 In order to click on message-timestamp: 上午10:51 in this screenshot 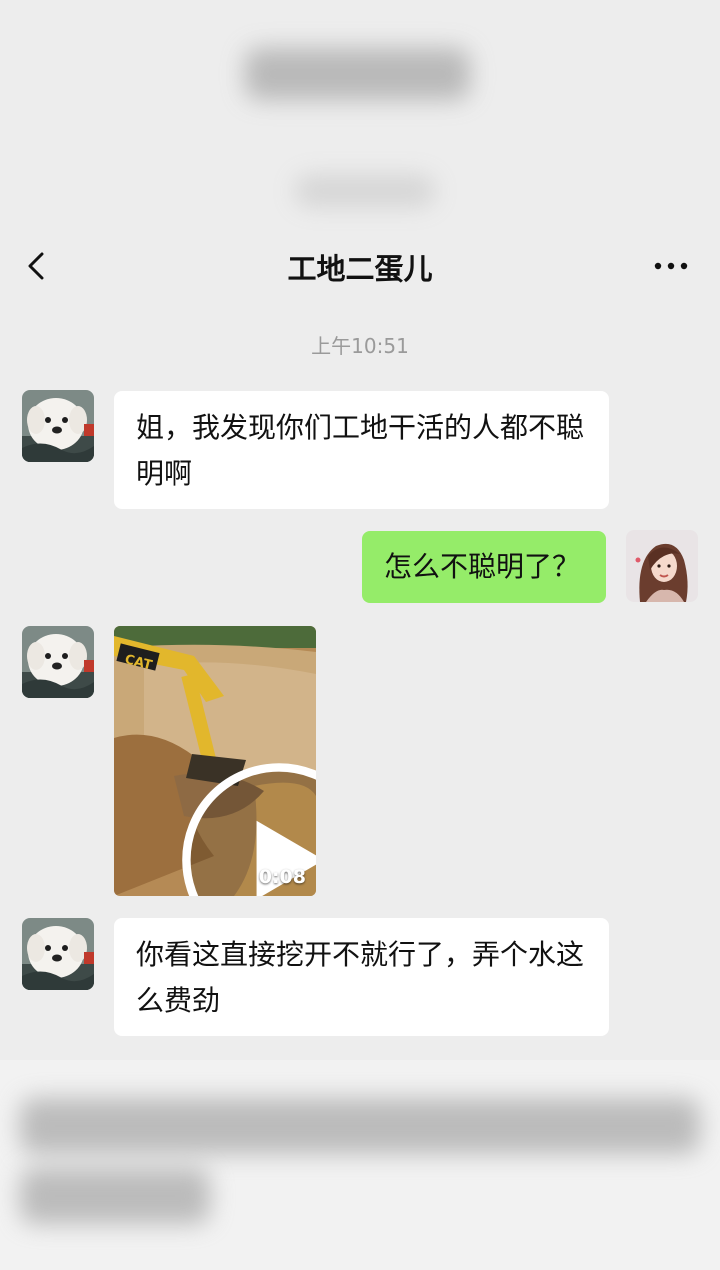, I will do `click(360, 346)`.